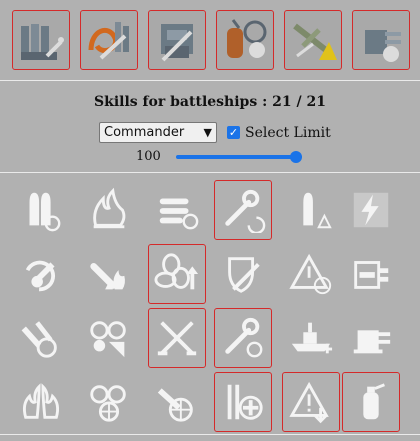 The height and width of the screenshot is (441, 420). I want to click on shells-fire-icon-glyph, so click(39, 339).